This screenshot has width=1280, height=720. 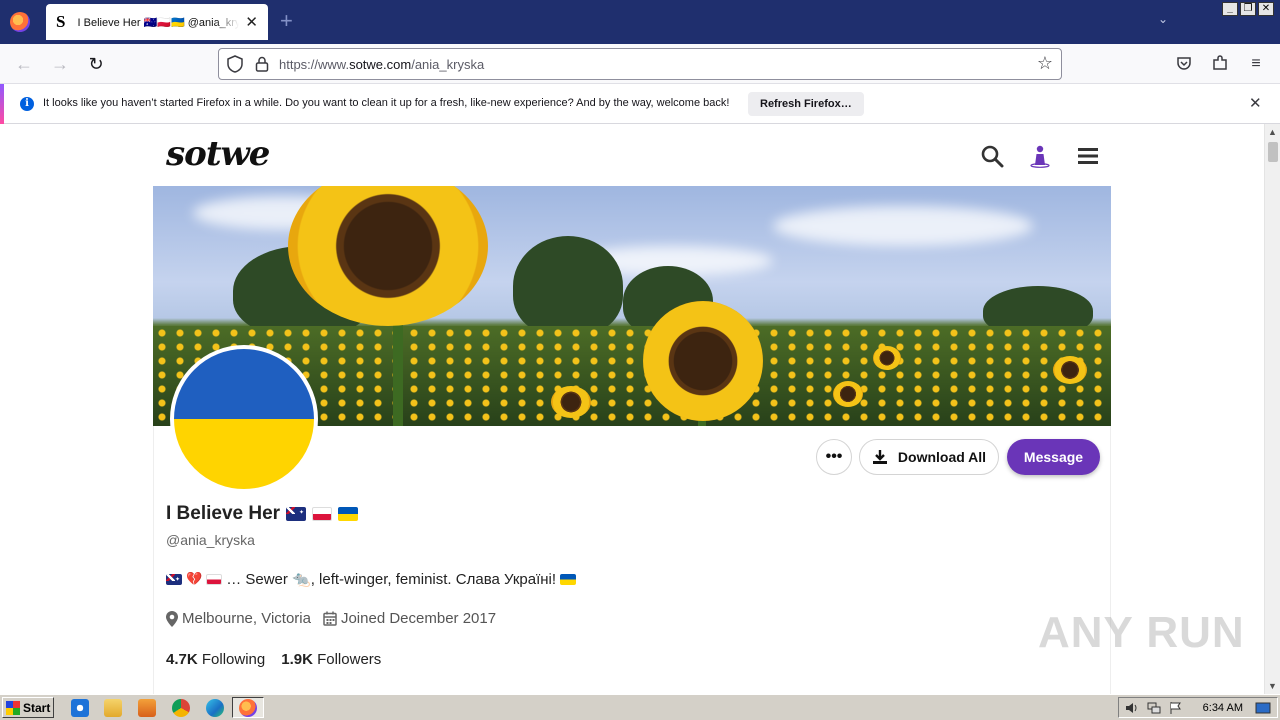 I want to click on profile-handle: @ania_kryska, so click(x=210, y=540).